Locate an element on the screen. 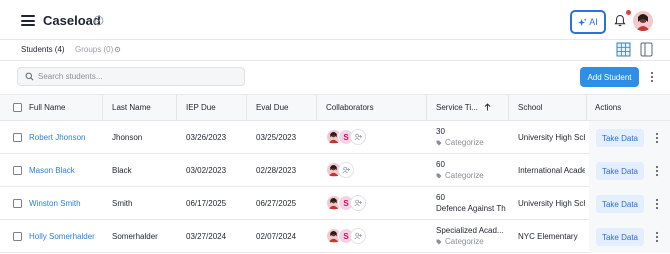 The height and width of the screenshot is (254, 670). tabs-divider is located at coordinates (335, 60).